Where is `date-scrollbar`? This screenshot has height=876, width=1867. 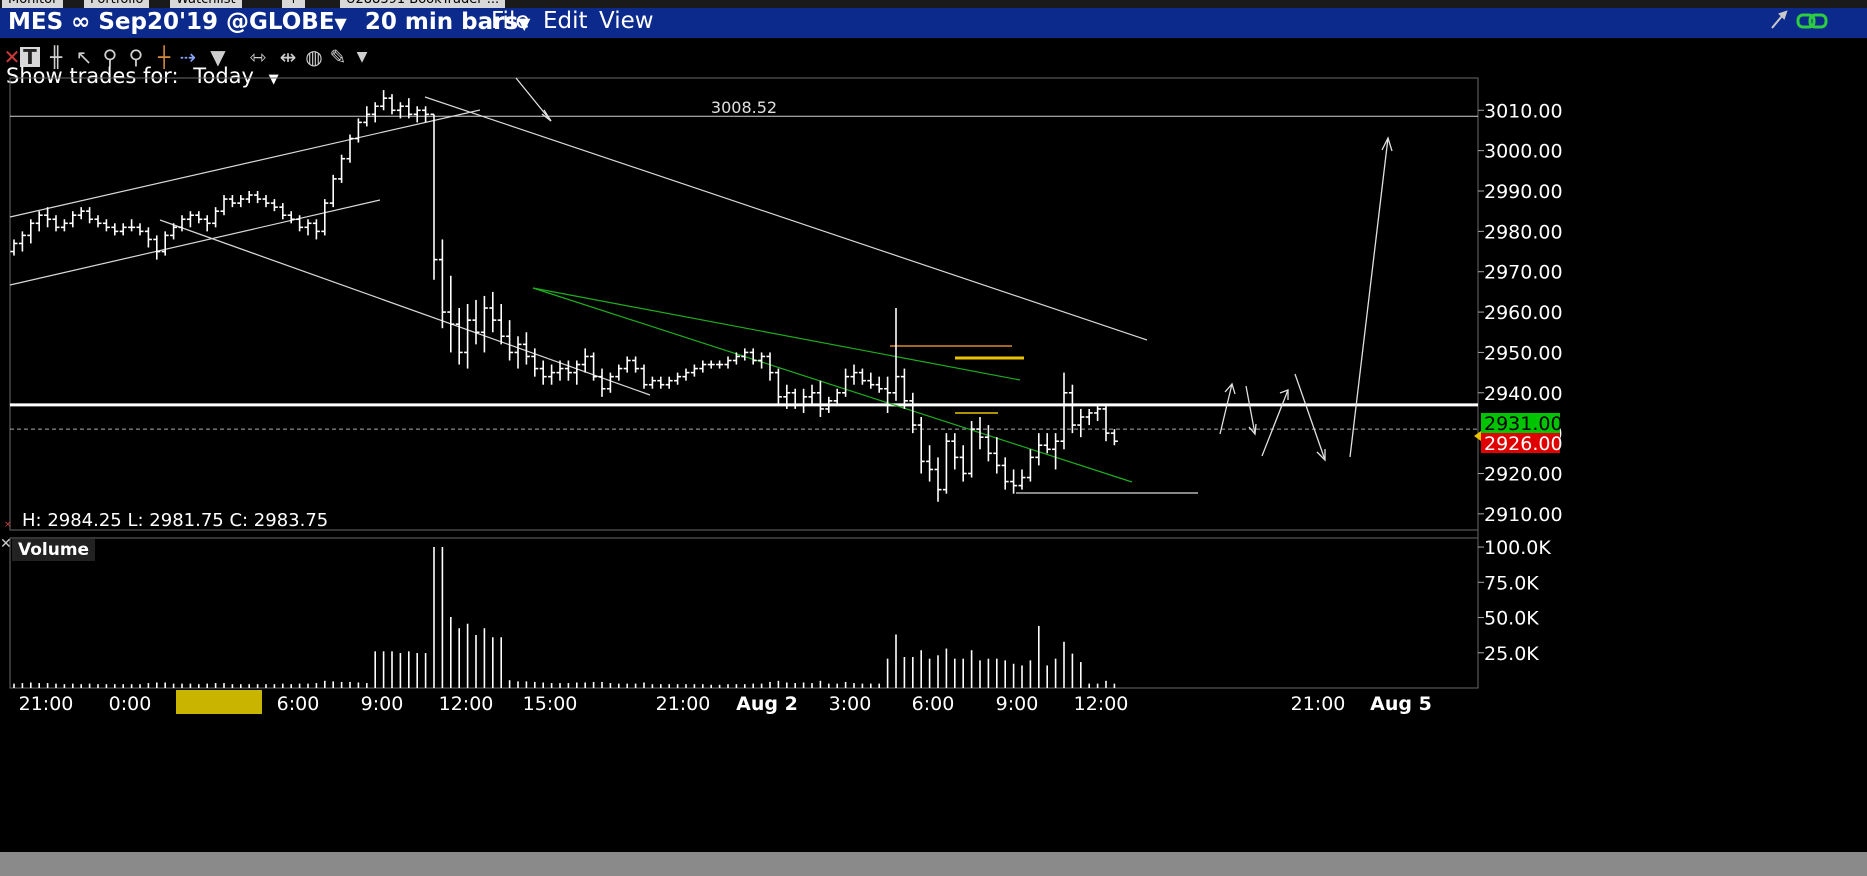 date-scrollbar is located at coordinates (933, 864).